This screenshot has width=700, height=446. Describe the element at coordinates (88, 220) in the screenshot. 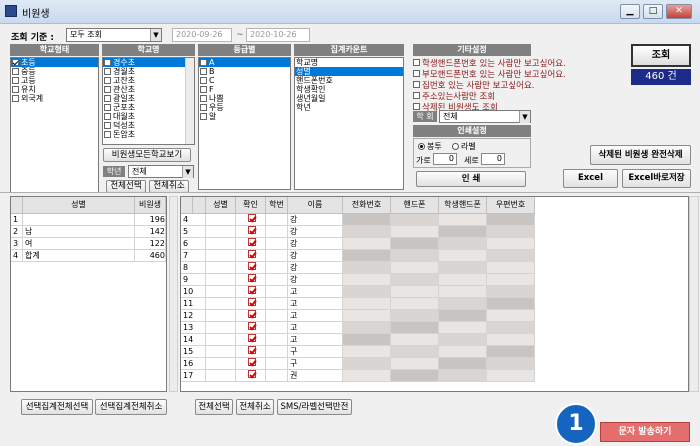

I see `table-row: 1 196` at that location.